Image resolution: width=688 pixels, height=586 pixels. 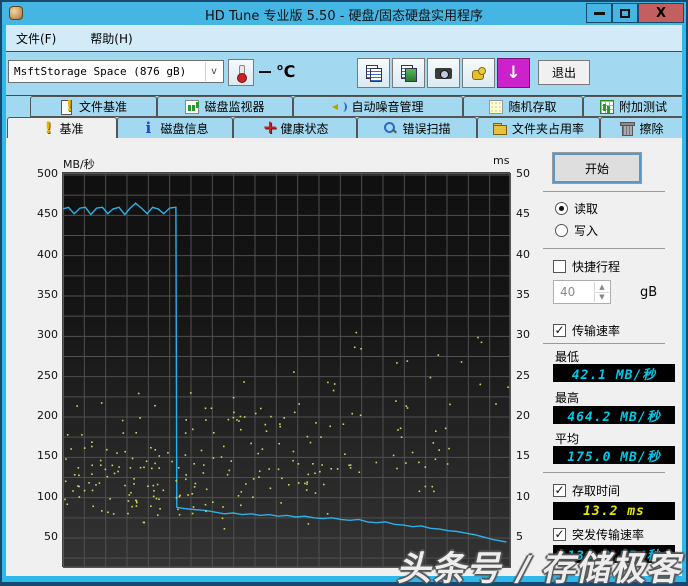 What do you see at coordinates (344, 38) in the screenshot?
I see `menu-bar: 文件(F) 帮助(H)` at bounding box center [344, 38].